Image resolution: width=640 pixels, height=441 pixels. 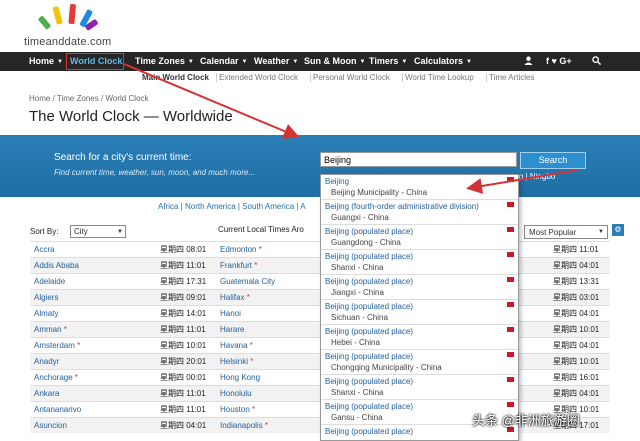 I want to click on suggestion-detail: Hebei - China, so click(x=355, y=342).